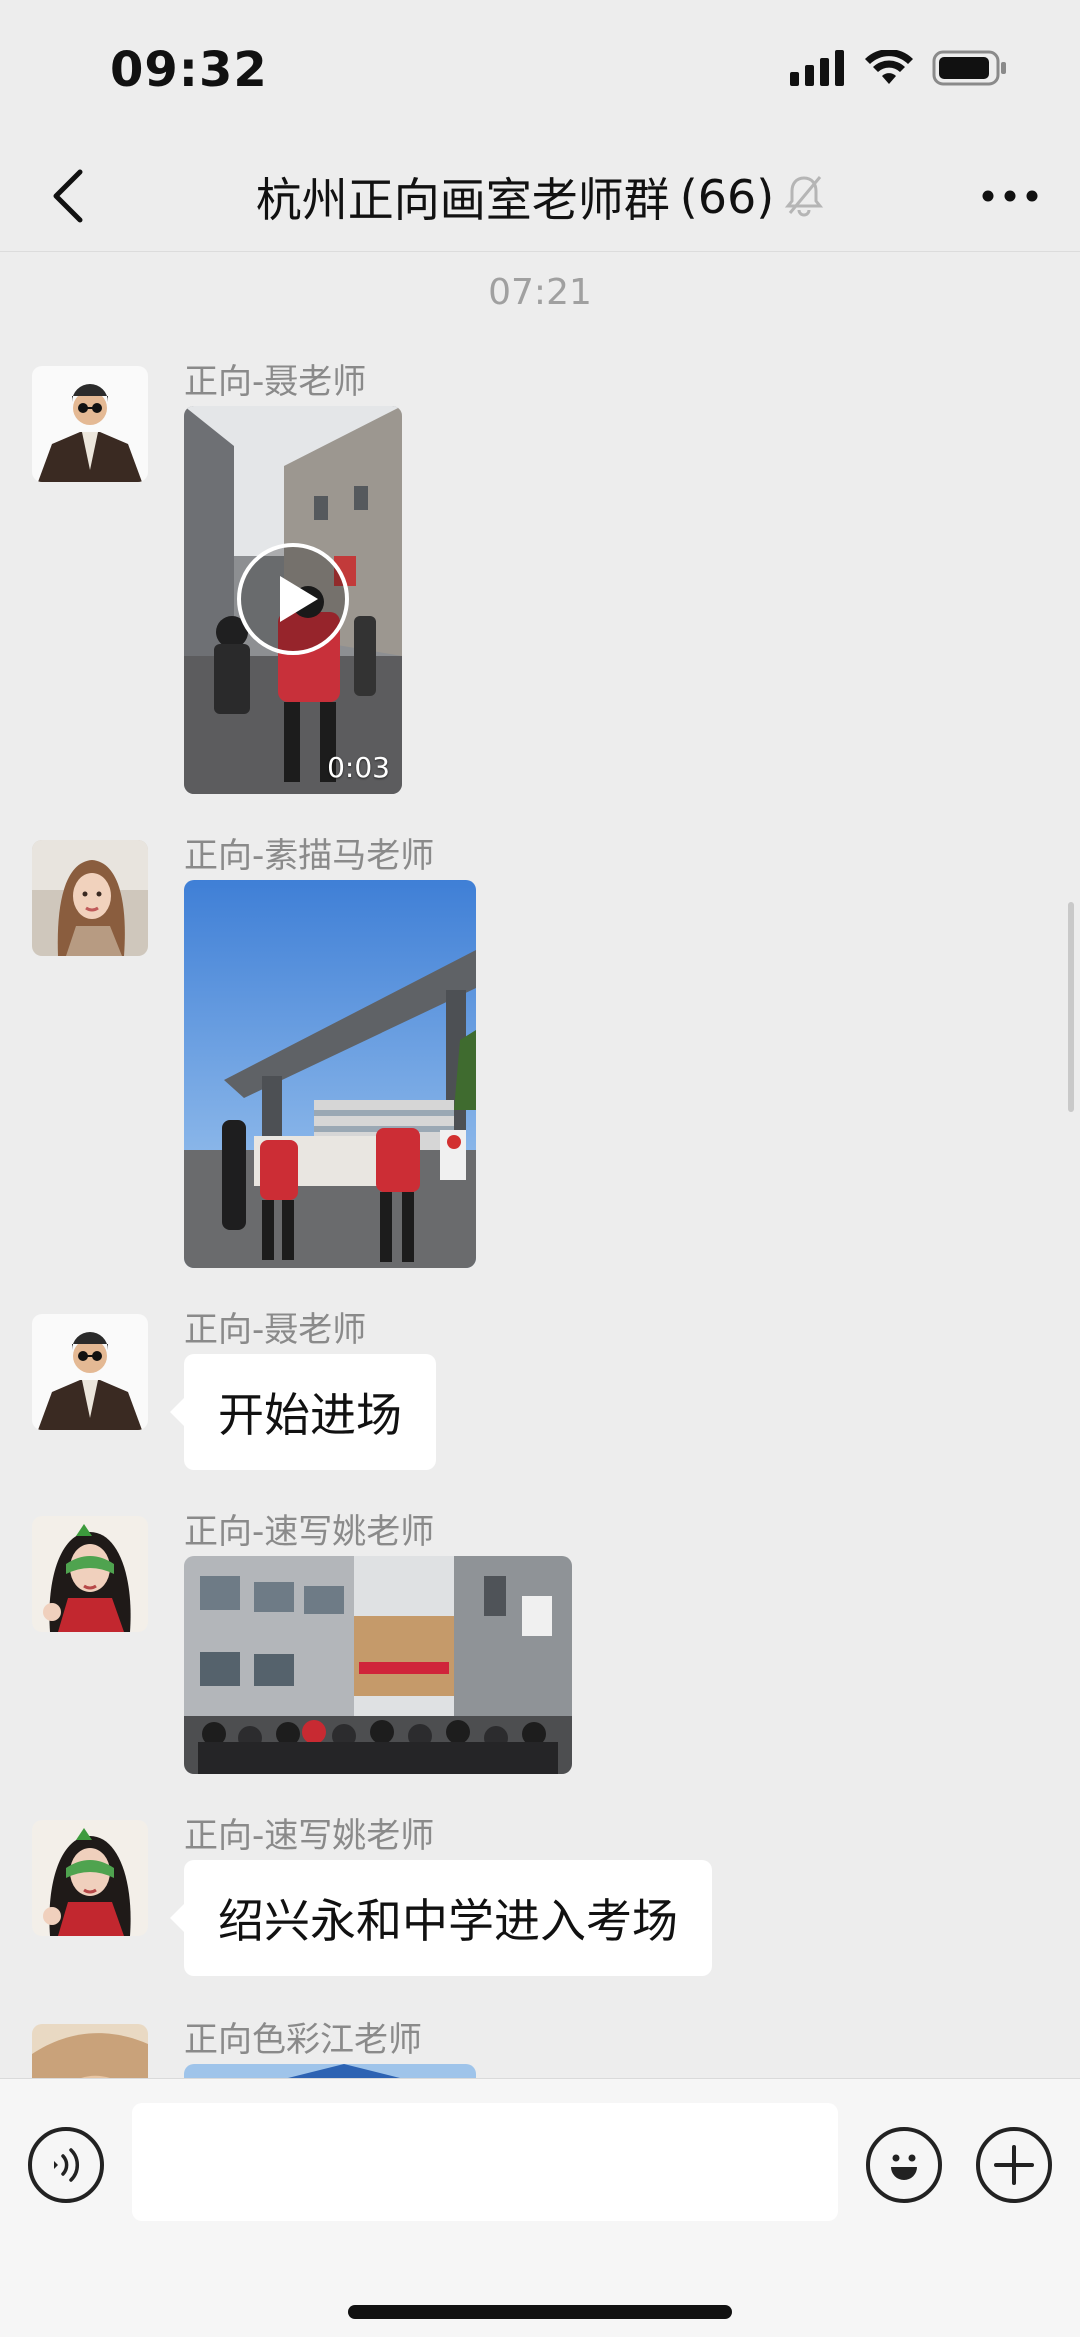 The image size is (1080, 2337). I want to click on video-duration: 0:03, so click(358, 767).